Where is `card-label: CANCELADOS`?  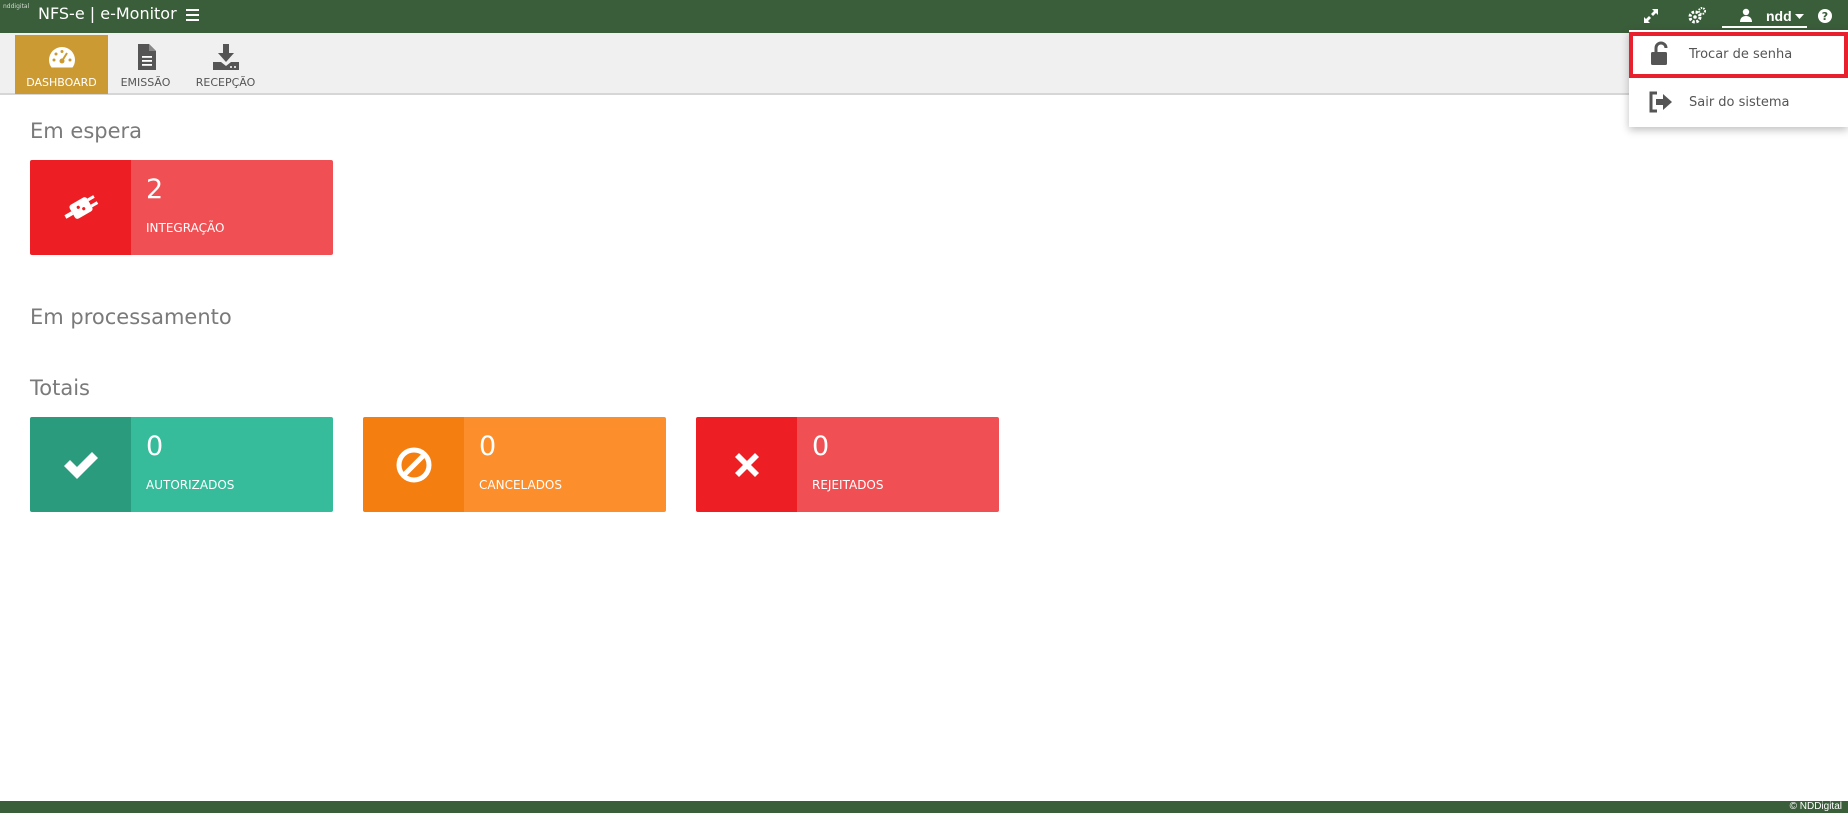 card-label: CANCELADOS is located at coordinates (520, 485).